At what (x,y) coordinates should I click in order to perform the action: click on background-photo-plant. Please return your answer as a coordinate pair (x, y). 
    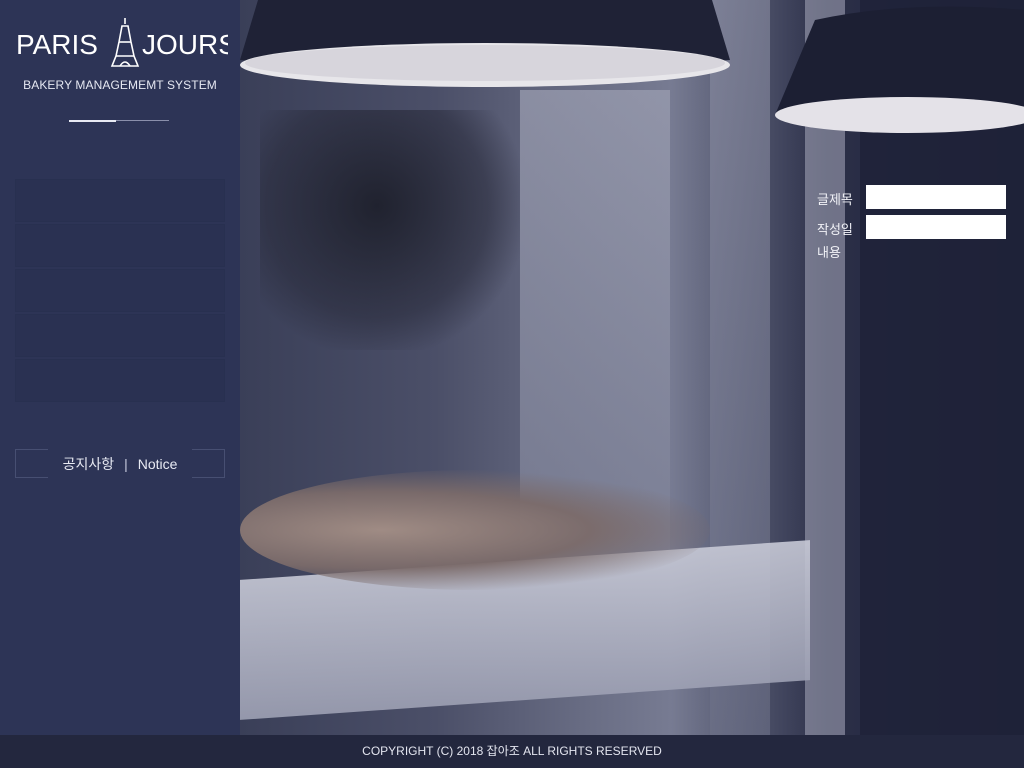
    Looking at the image, I should click on (390, 230).